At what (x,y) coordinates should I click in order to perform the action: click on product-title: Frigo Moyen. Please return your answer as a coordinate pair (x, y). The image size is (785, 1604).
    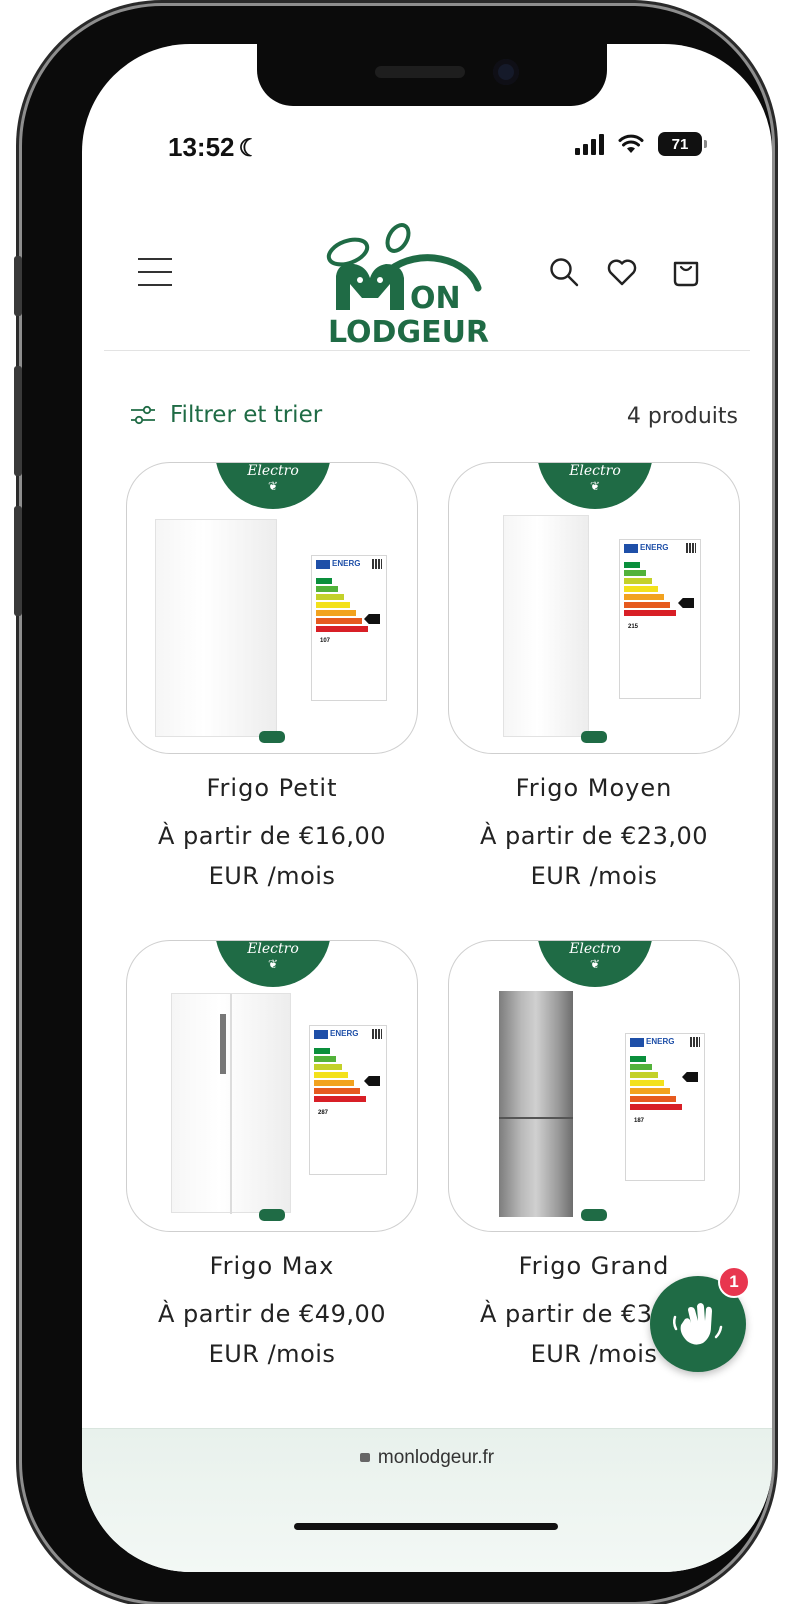
    Looking at the image, I should click on (594, 788).